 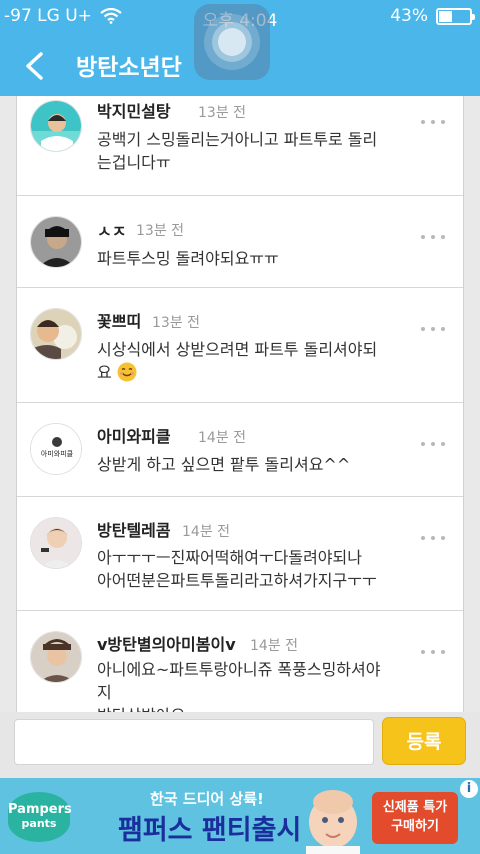 I want to click on comment-author: 방탄텔레콤, so click(x=134, y=530).